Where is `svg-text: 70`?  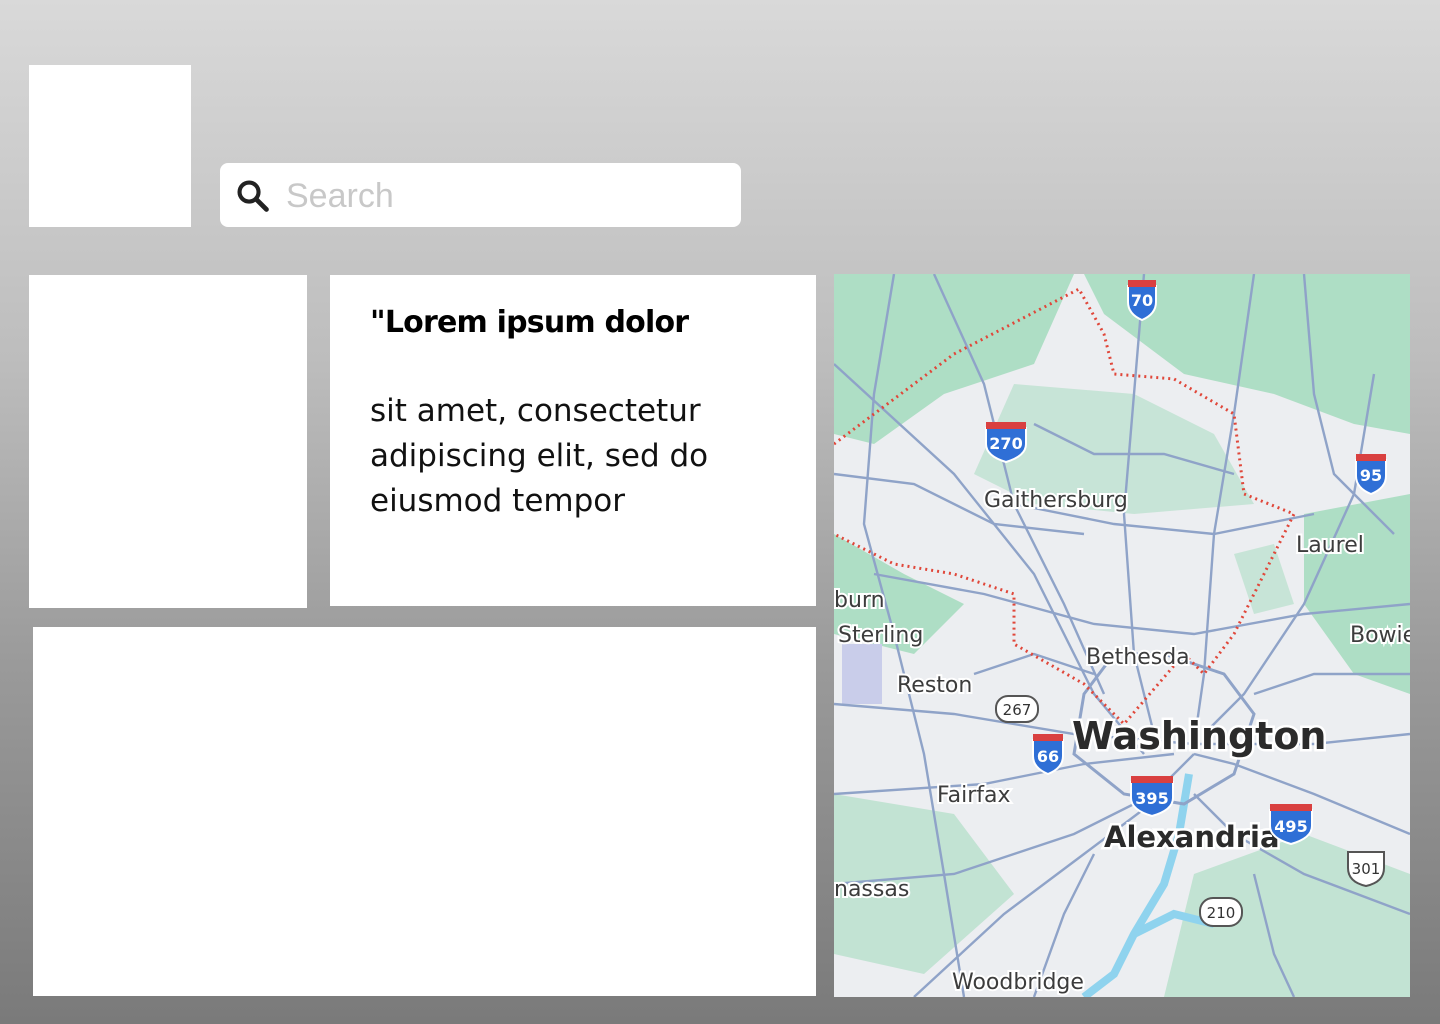
svg-text: 70 is located at coordinates (1142, 300).